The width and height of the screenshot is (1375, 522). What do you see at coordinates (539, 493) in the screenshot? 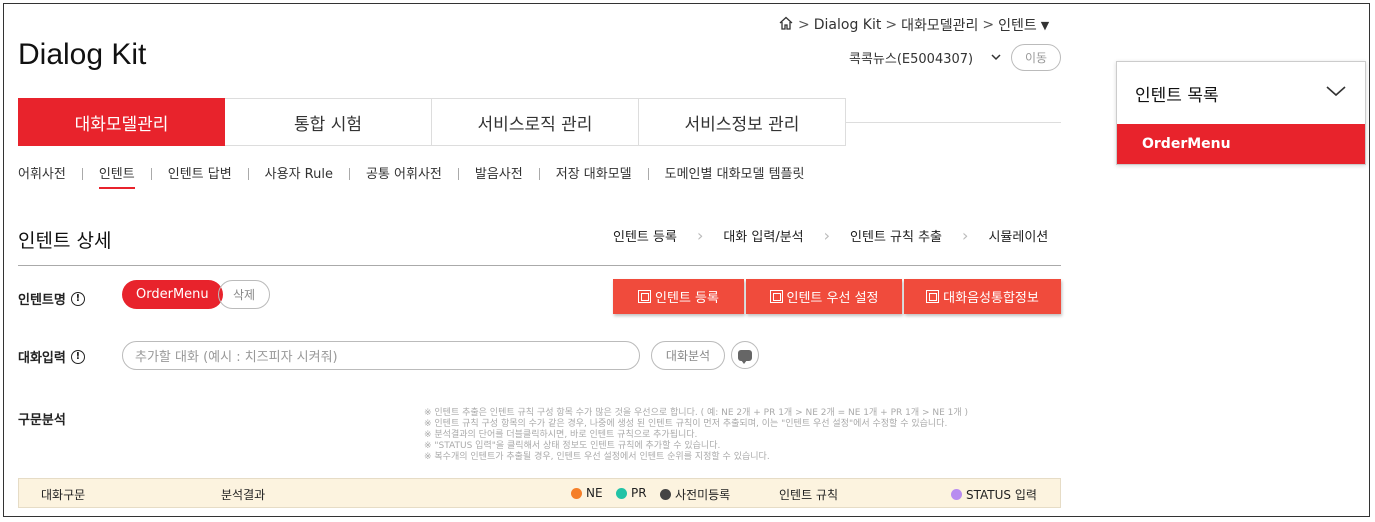
I see `table-header: 대화구문 분석결과 NE PR 사전미등록 인텐트 규칙 STATUS 입력` at bounding box center [539, 493].